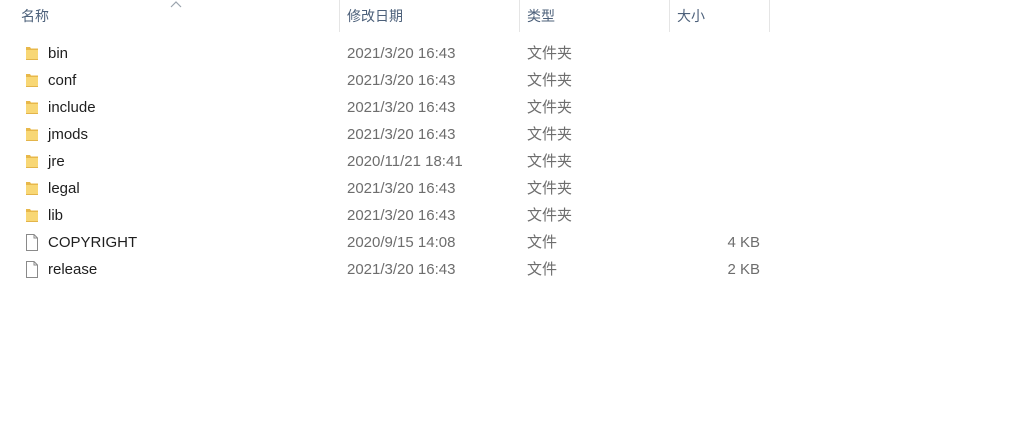 This screenshot has width=1013, height=448. Describe the element at coordinates (595, 16) in the screenshot. I see `column-header-type: 类型` at that location.